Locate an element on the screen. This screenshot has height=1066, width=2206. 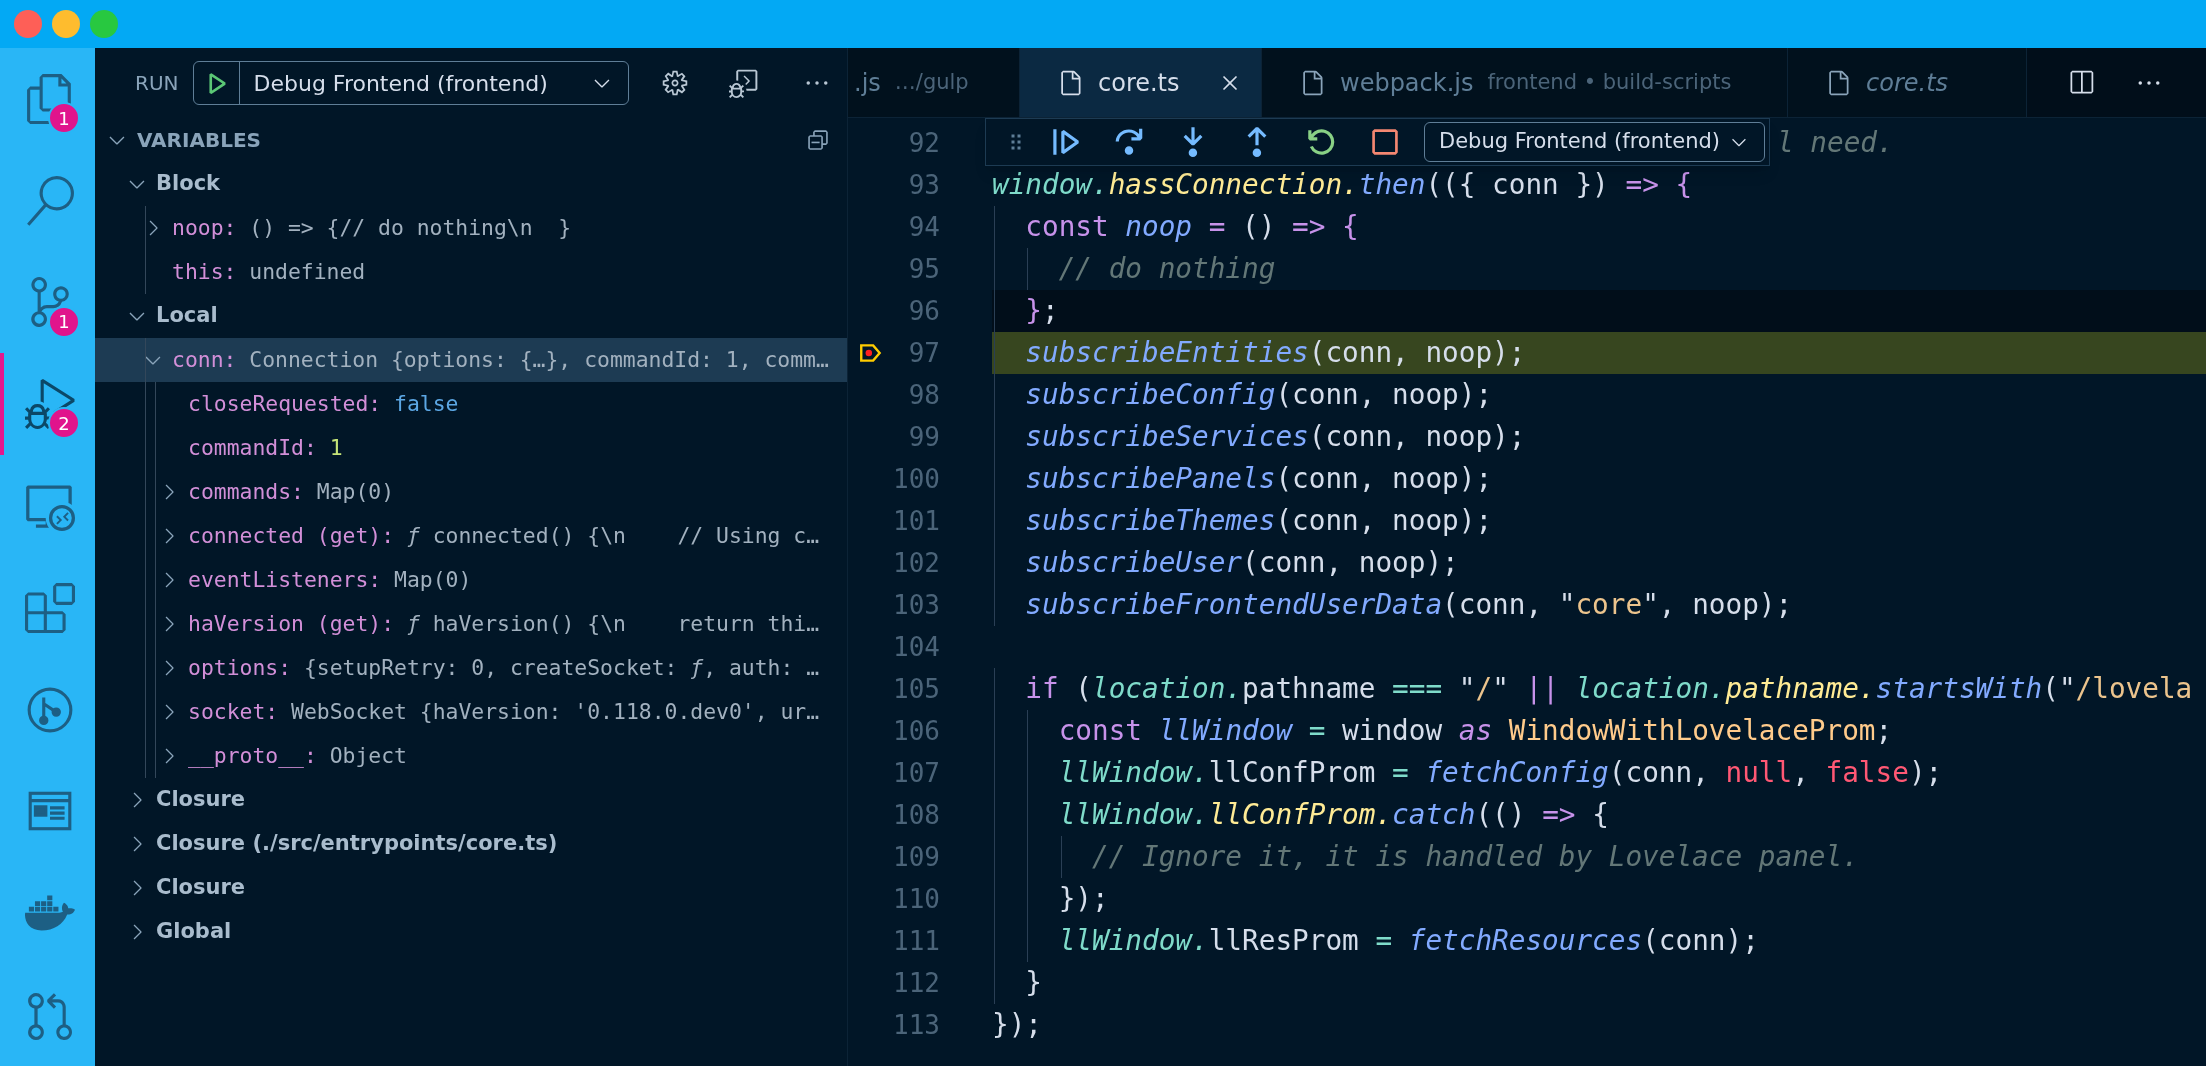
line-number: 95 is located at coordinates (924, 269).